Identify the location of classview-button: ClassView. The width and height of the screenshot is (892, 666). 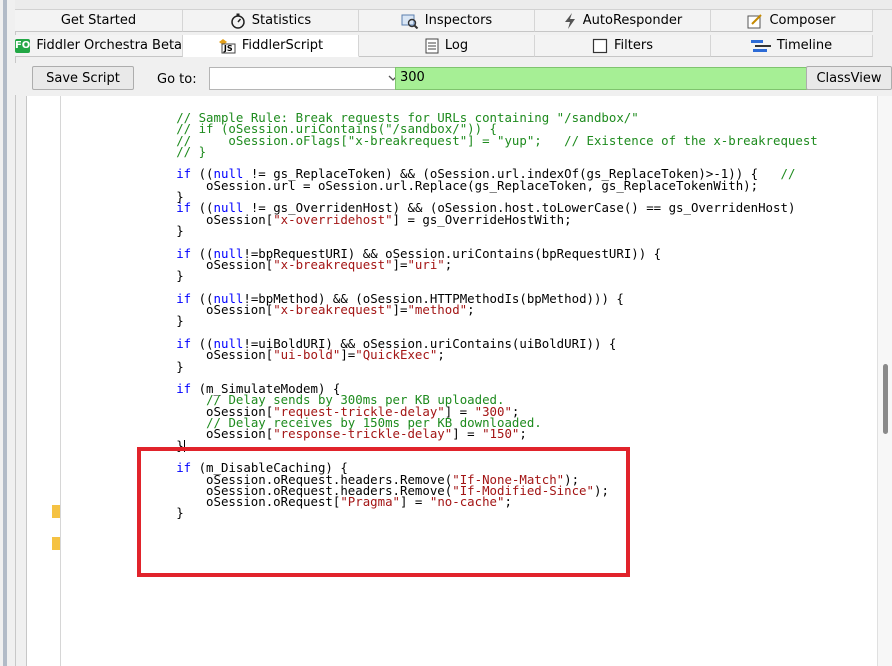
(849, 78).